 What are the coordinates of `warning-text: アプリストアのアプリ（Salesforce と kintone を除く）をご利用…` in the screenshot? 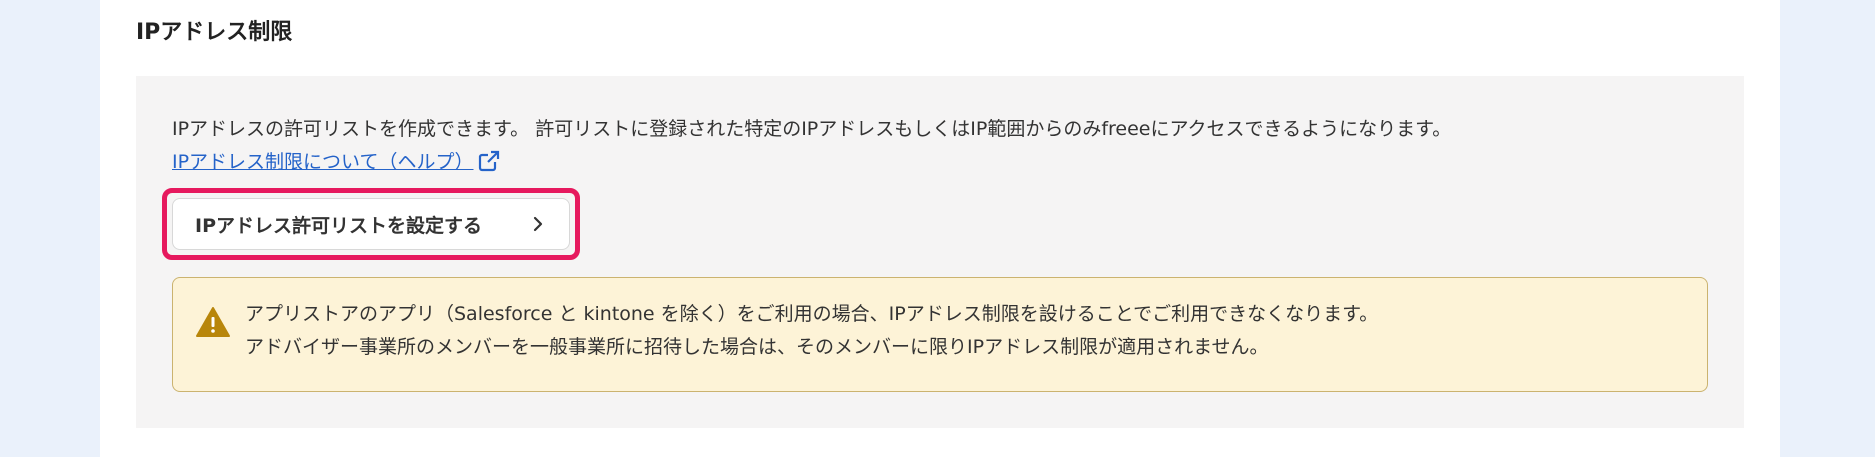 It's located at (811, 331).